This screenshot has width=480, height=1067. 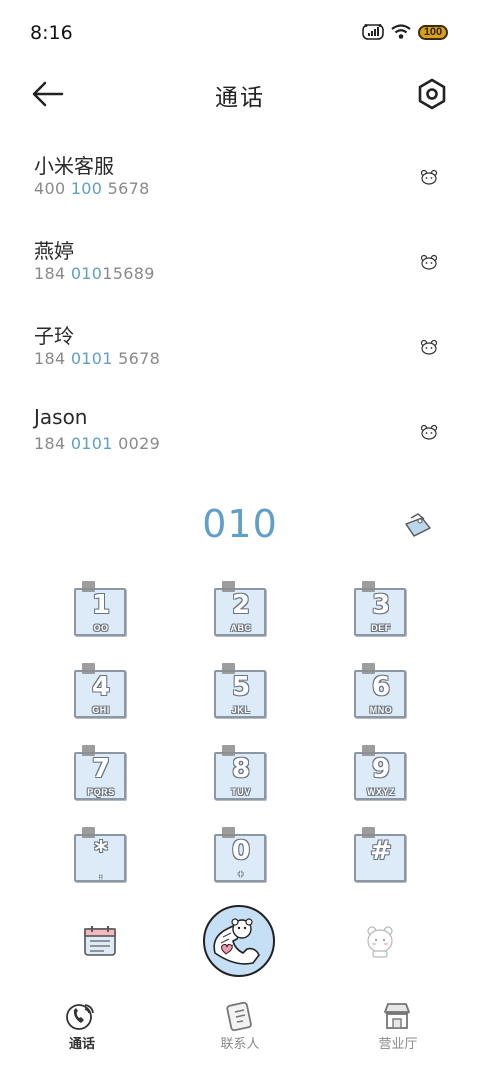 I want to click on action-row, so click(x=240, y=945).